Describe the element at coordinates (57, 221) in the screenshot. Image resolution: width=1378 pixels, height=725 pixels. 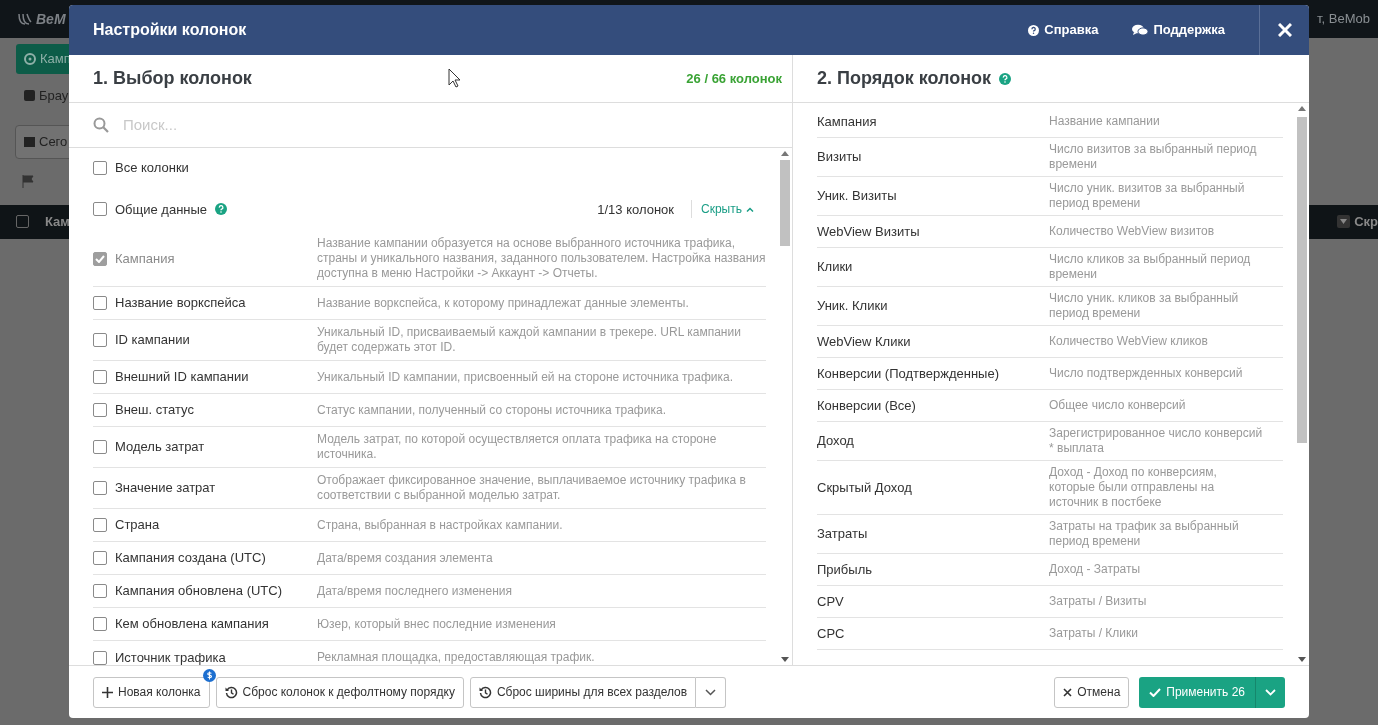
I see `column-header: Кам` at that location.